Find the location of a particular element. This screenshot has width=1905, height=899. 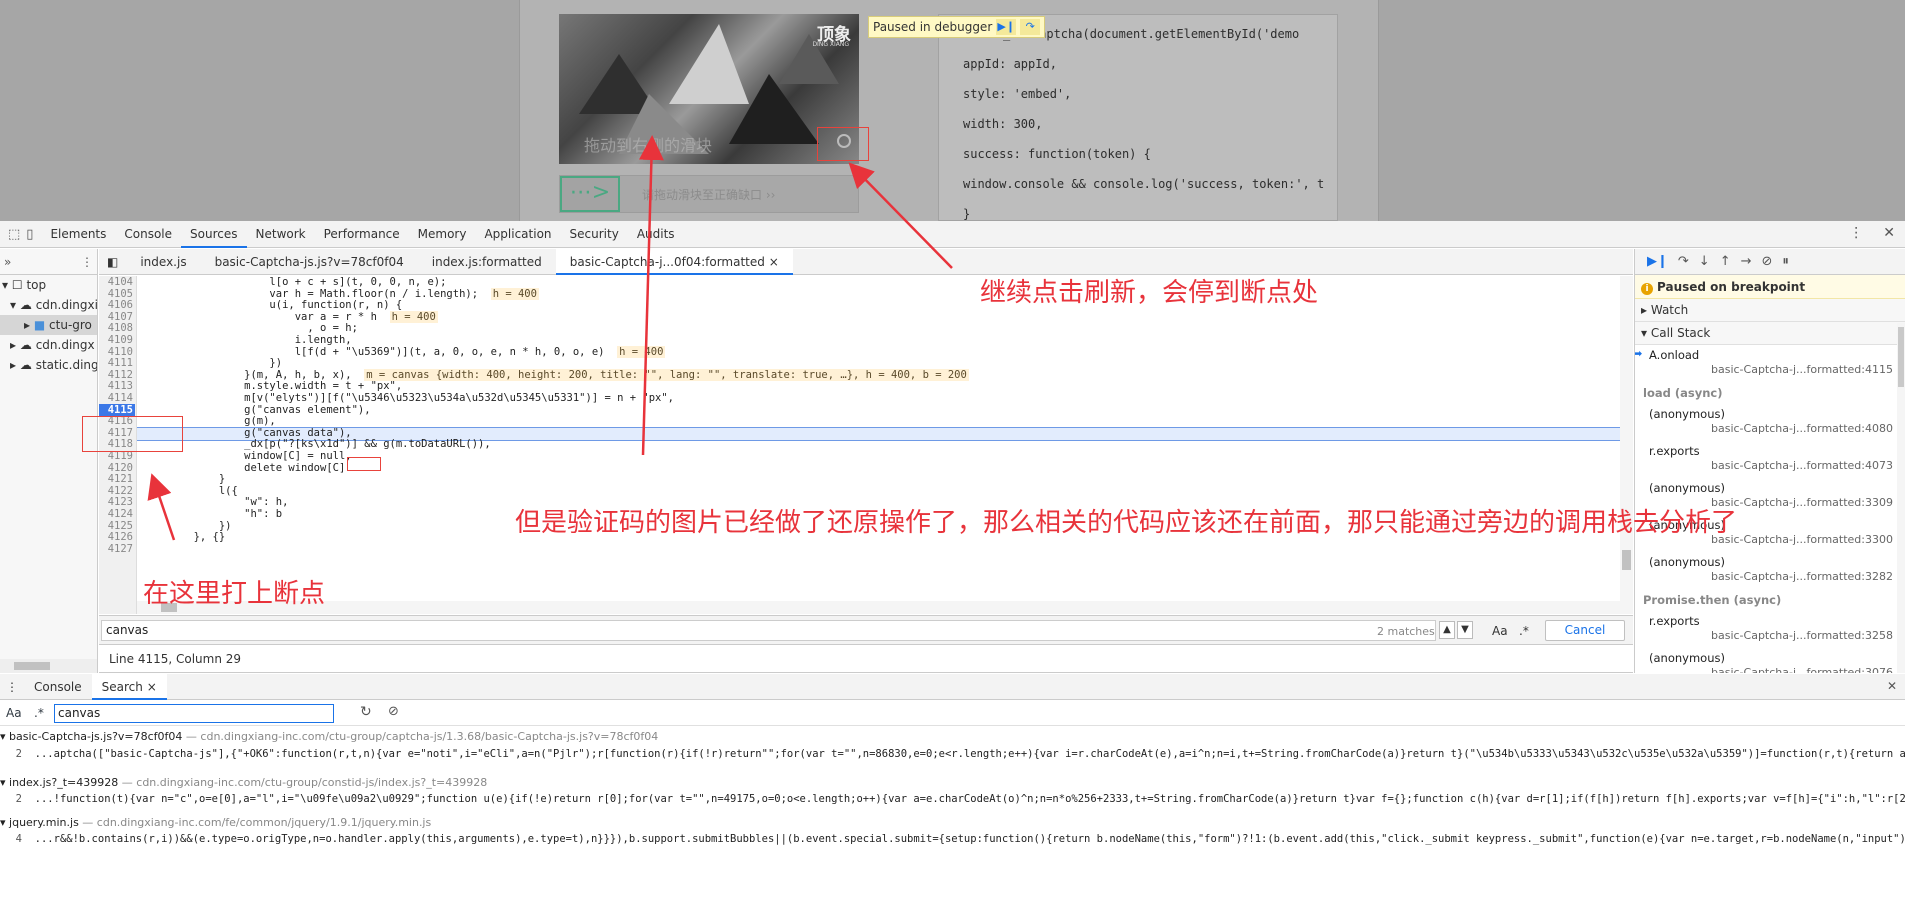

line-number: 4113 is located at coordinates (116, 386).